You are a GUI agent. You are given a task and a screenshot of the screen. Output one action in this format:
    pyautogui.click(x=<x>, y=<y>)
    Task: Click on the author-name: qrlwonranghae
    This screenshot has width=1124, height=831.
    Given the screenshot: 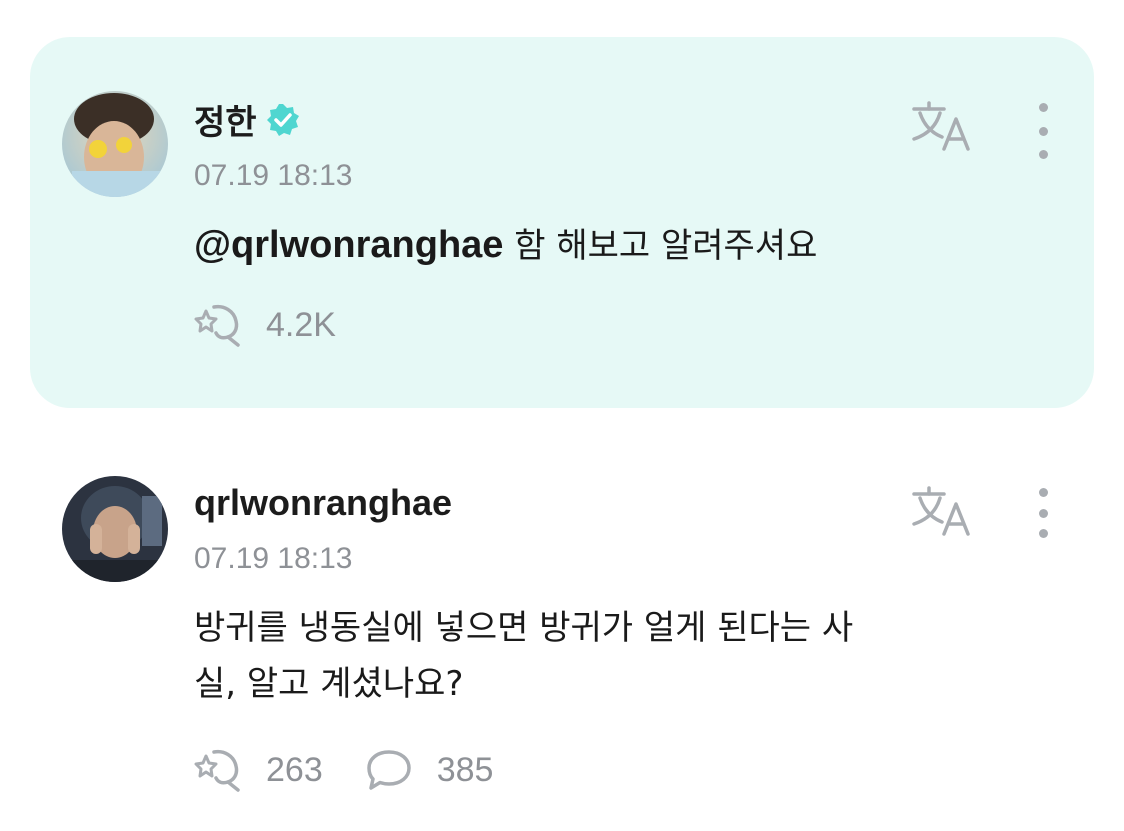 What is the action you would take?
    pyautogui.click(x=323, y=503)
    